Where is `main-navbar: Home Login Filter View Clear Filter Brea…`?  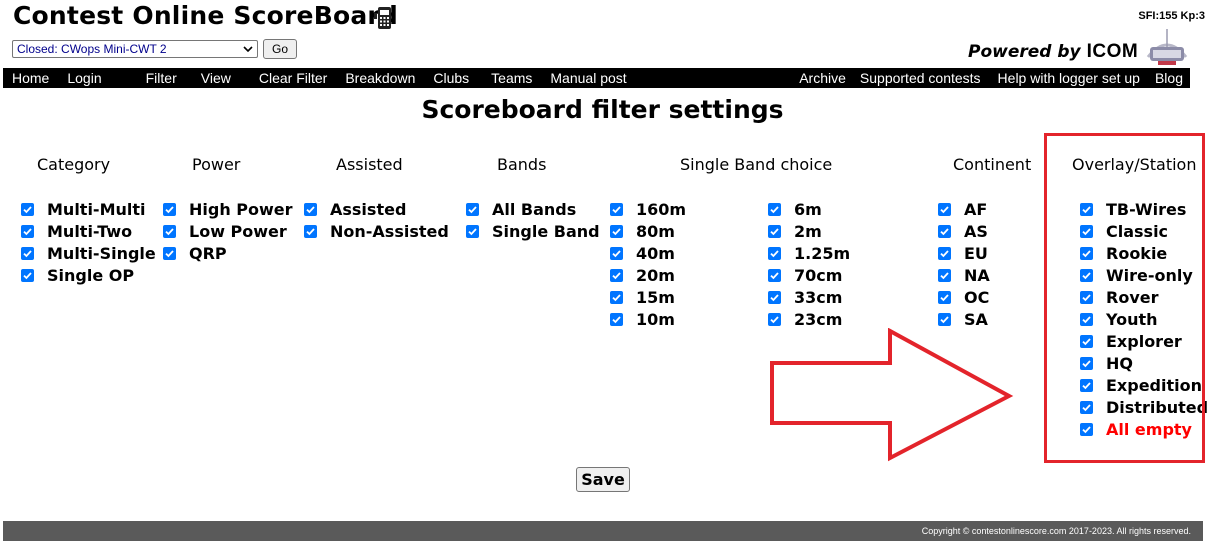
main-navbar: Home Login Filter View Clear Filter Brea… is located at coordinates (596, 78).